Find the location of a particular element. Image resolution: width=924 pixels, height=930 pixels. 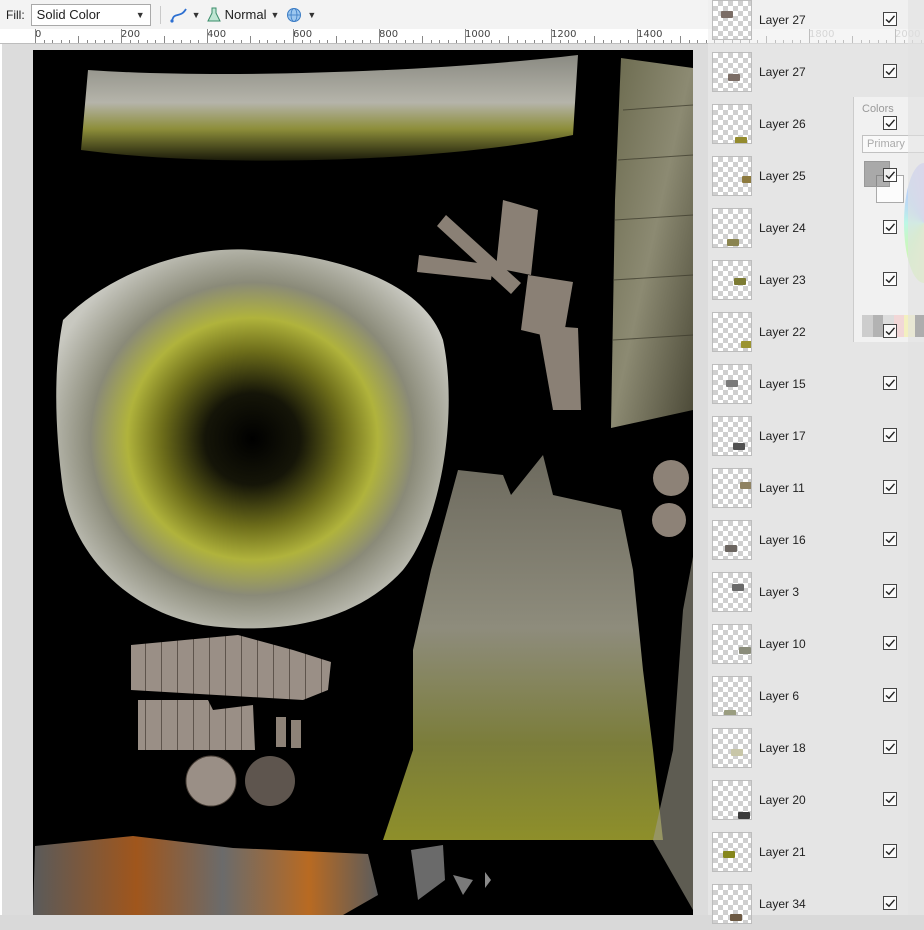

fill-type-dropdown: Solid Color ▼ is located at coordinates (91, 15).